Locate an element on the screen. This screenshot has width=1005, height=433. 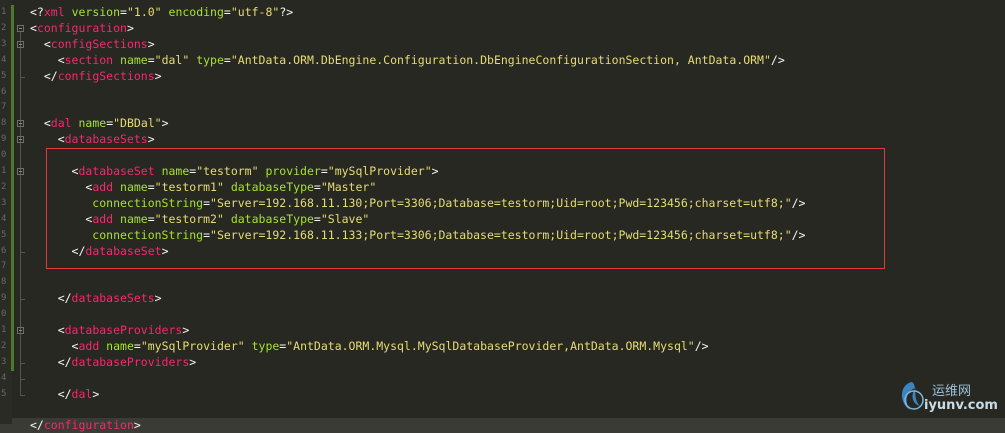
code-token: "utf-8" is located at coordinates (255, 12).